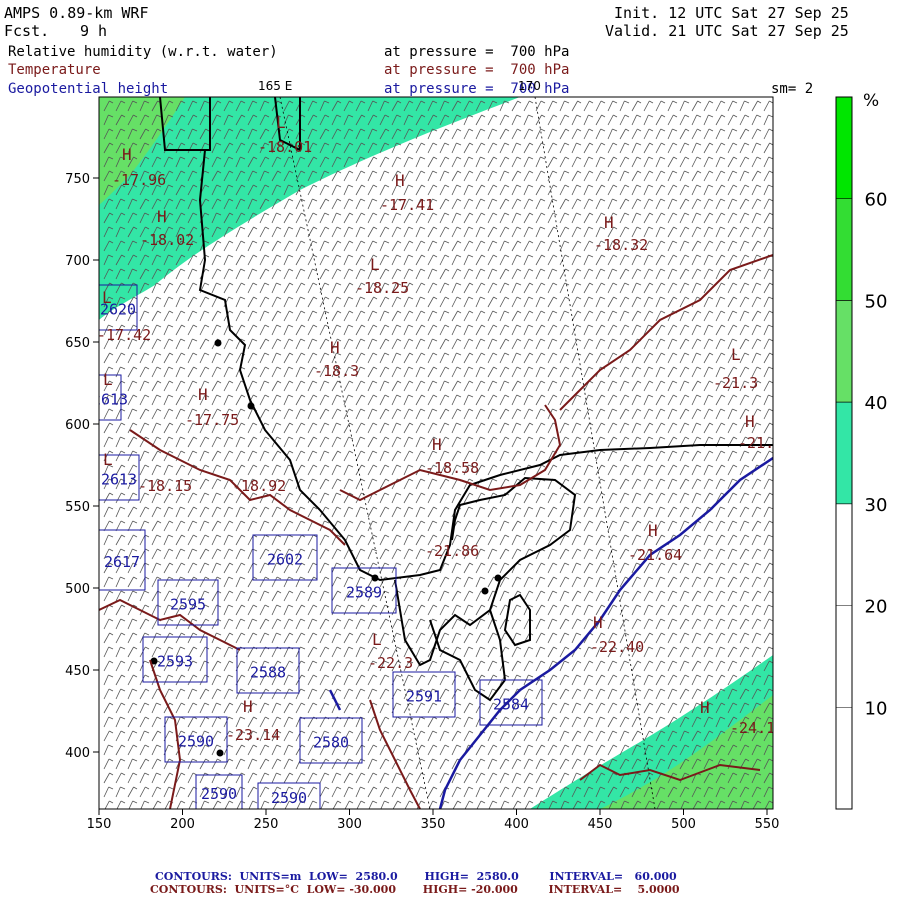 The height and width of the screenshot is (900, 900). Describe the element at coordinates (395, 754) in the screenshot. I see `temp-contour` at that location.